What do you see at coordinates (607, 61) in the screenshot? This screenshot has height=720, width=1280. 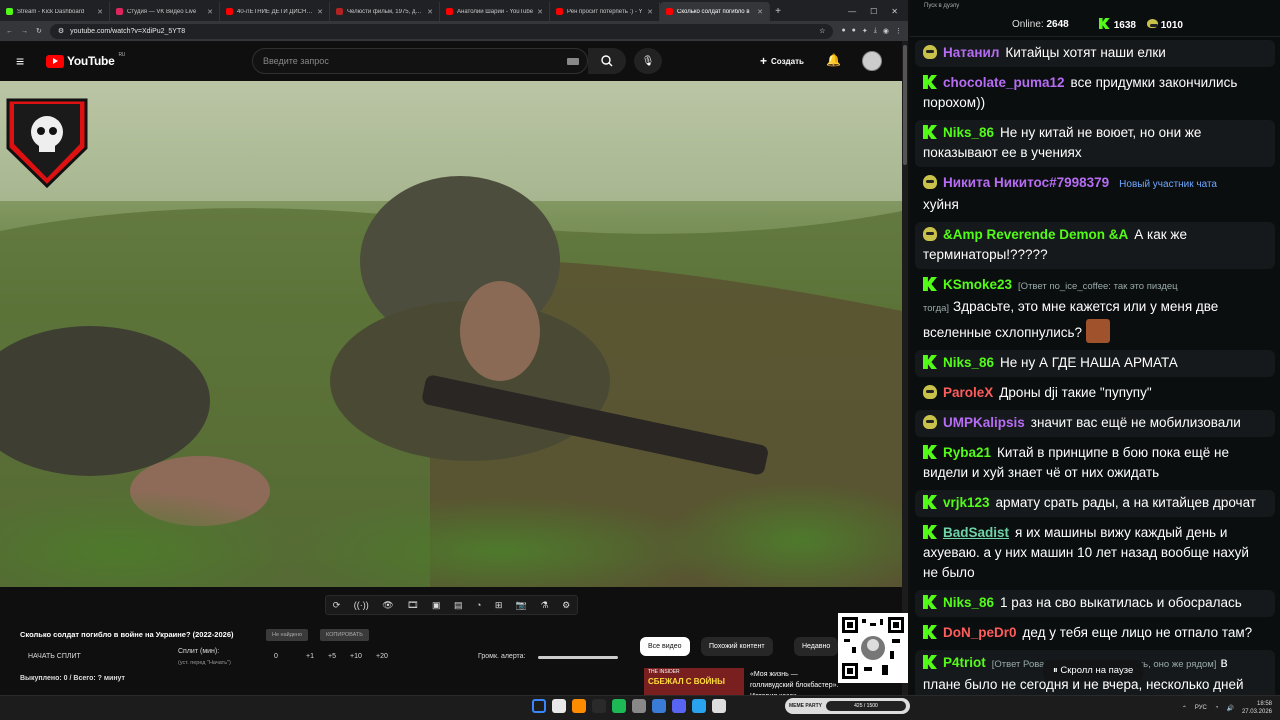 I see `search-button` at bounding box center [607, 61].